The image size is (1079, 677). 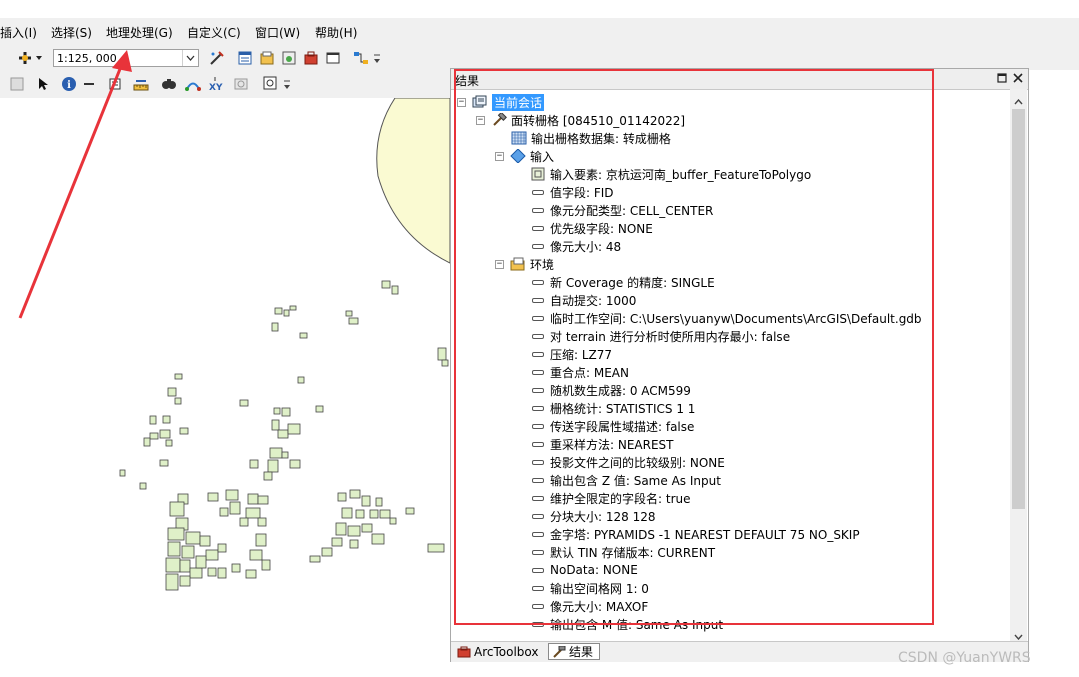 I want to click on find-route-icon, so click(x=193, y=84).